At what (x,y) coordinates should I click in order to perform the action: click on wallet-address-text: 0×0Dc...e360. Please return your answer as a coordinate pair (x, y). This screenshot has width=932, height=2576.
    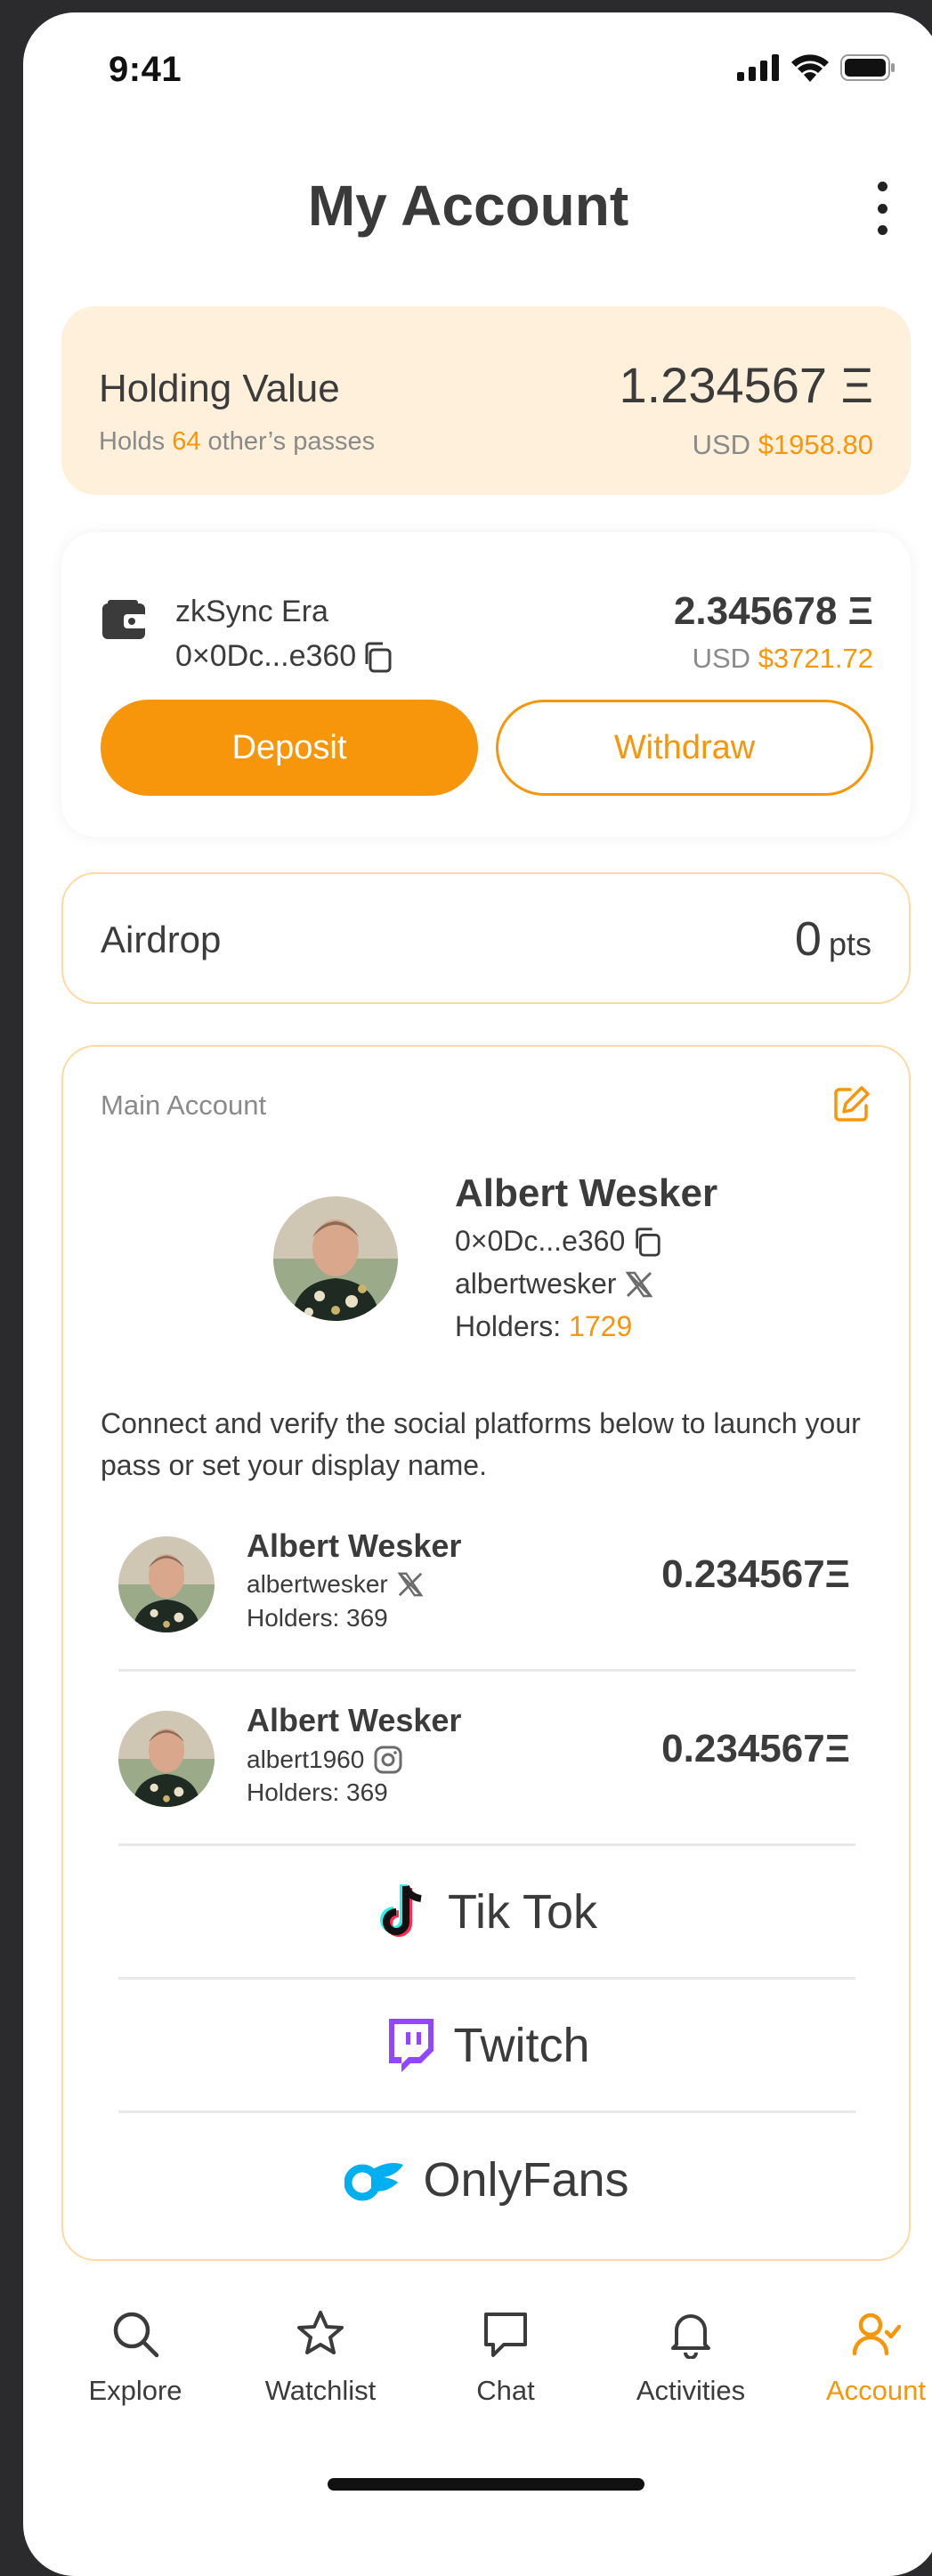
    Looking at the image, I should click on (266, 656).